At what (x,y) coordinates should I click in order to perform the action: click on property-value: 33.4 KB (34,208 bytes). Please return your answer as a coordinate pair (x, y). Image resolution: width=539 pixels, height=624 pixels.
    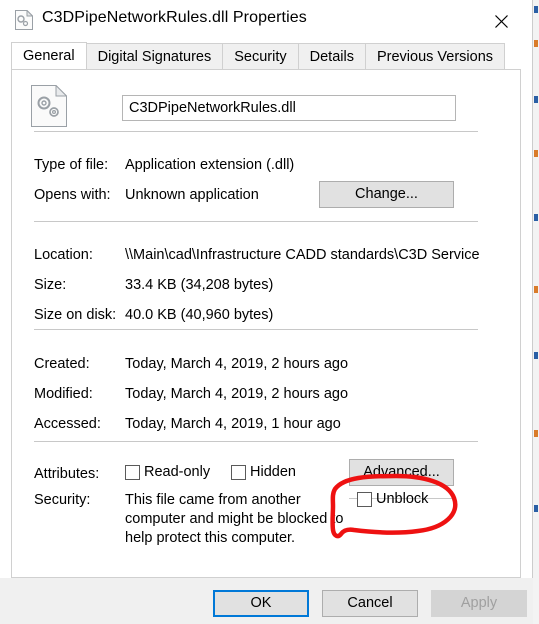
    Looking at the image, I should click on (199, 285).